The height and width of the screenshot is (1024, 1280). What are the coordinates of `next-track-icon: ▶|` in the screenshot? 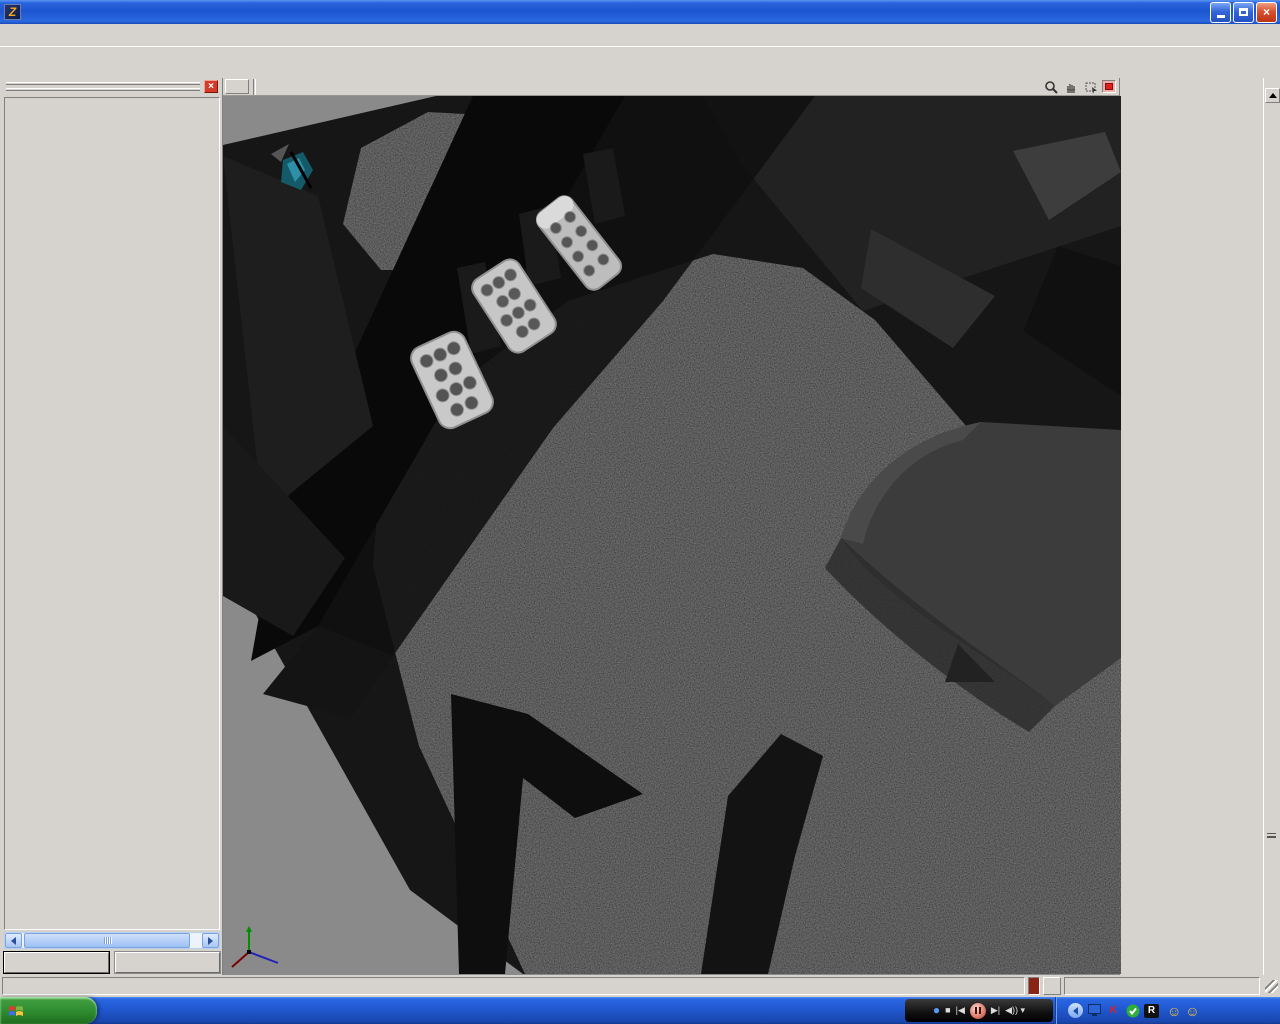 It's located at (995, 1010).